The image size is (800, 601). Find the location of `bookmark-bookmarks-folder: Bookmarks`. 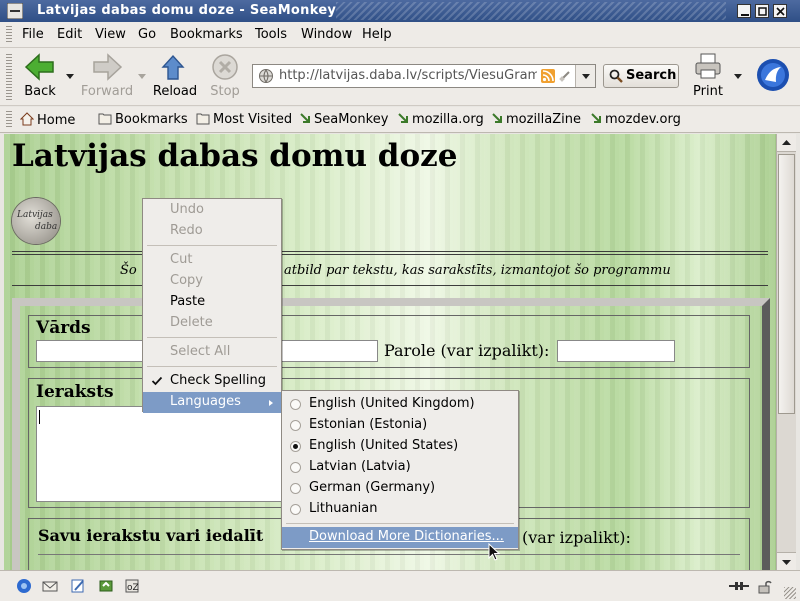

bookmark-bookmarks-folder: Bookmarks is located at coordinates (143, 119).